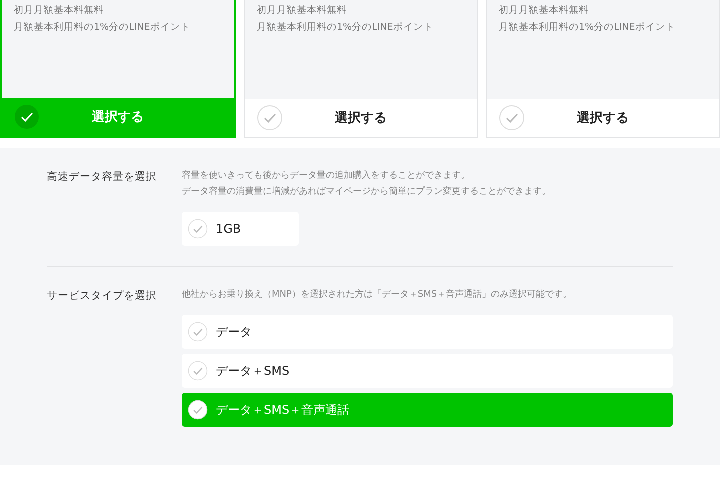 The image size is (720, 479). Describe the element at coordinates (102, 296) in the screenshot. I see `section-label: サービスタイプを選択` at that location.